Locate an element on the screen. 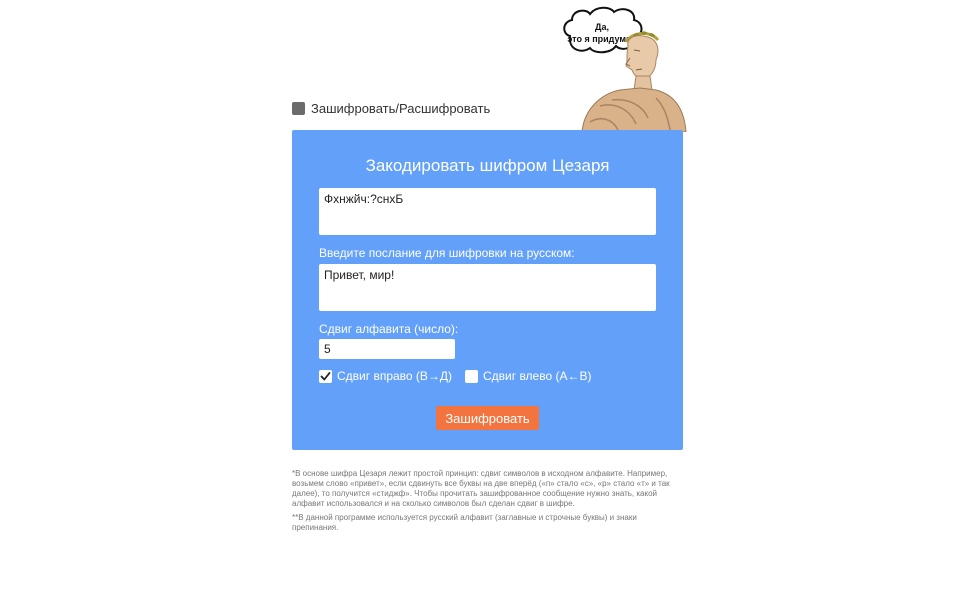 Image resolution: width=960 pixels, height=600 pixels. shift-left-option: Сдвиг влево (А←В) is located at coordinates (528, 376).